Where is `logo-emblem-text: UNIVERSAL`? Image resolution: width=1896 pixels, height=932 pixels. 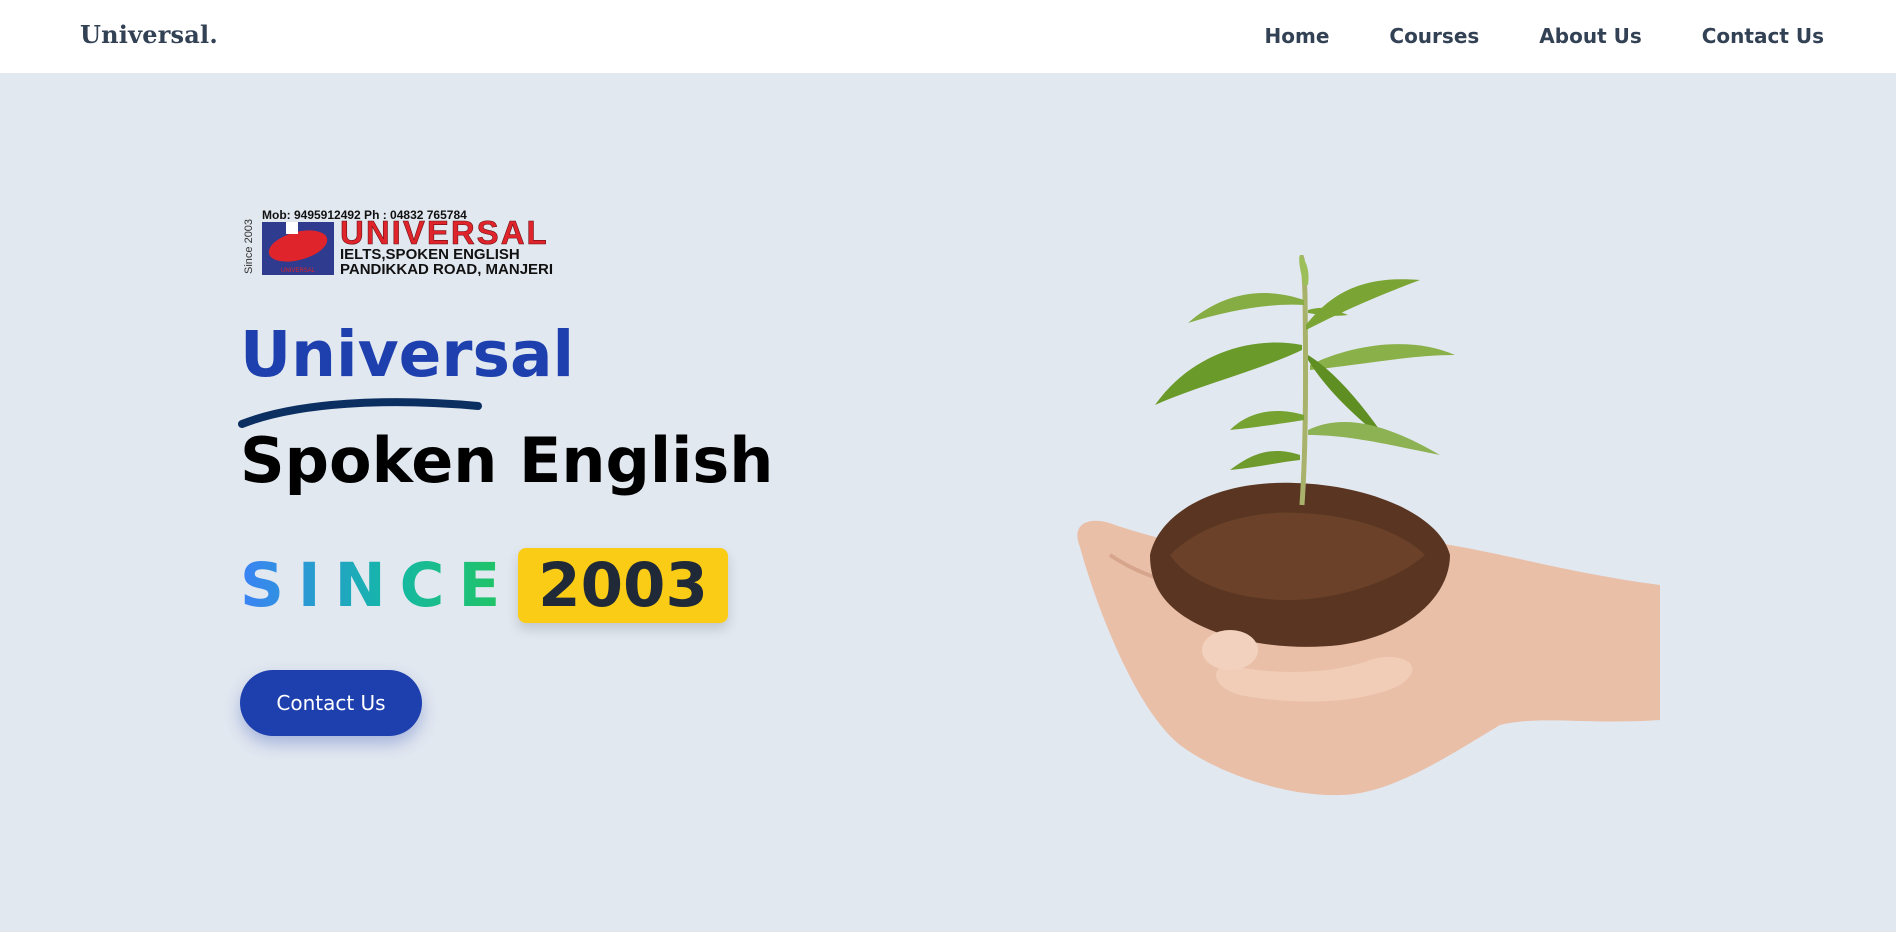 logo-emblem-text: UNIVERSAL is located at coordinates (298, 271).